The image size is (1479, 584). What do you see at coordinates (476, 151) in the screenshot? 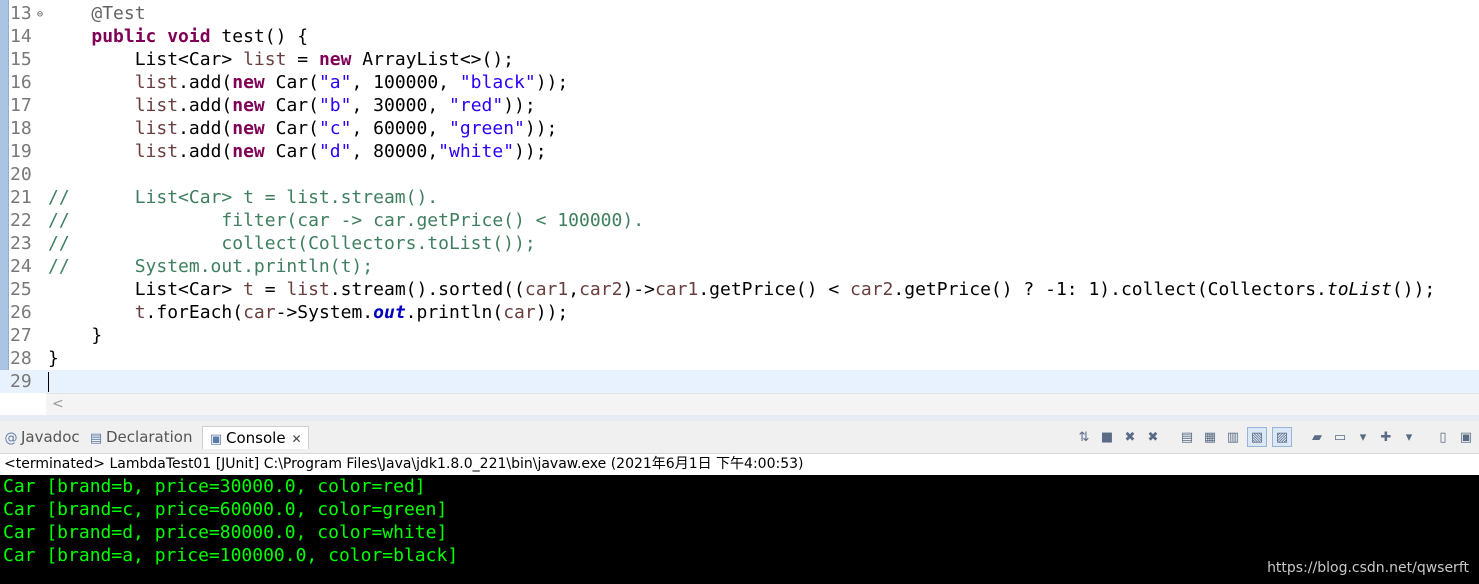
I see `code-token: "white"` at bounding box center [476, 151].